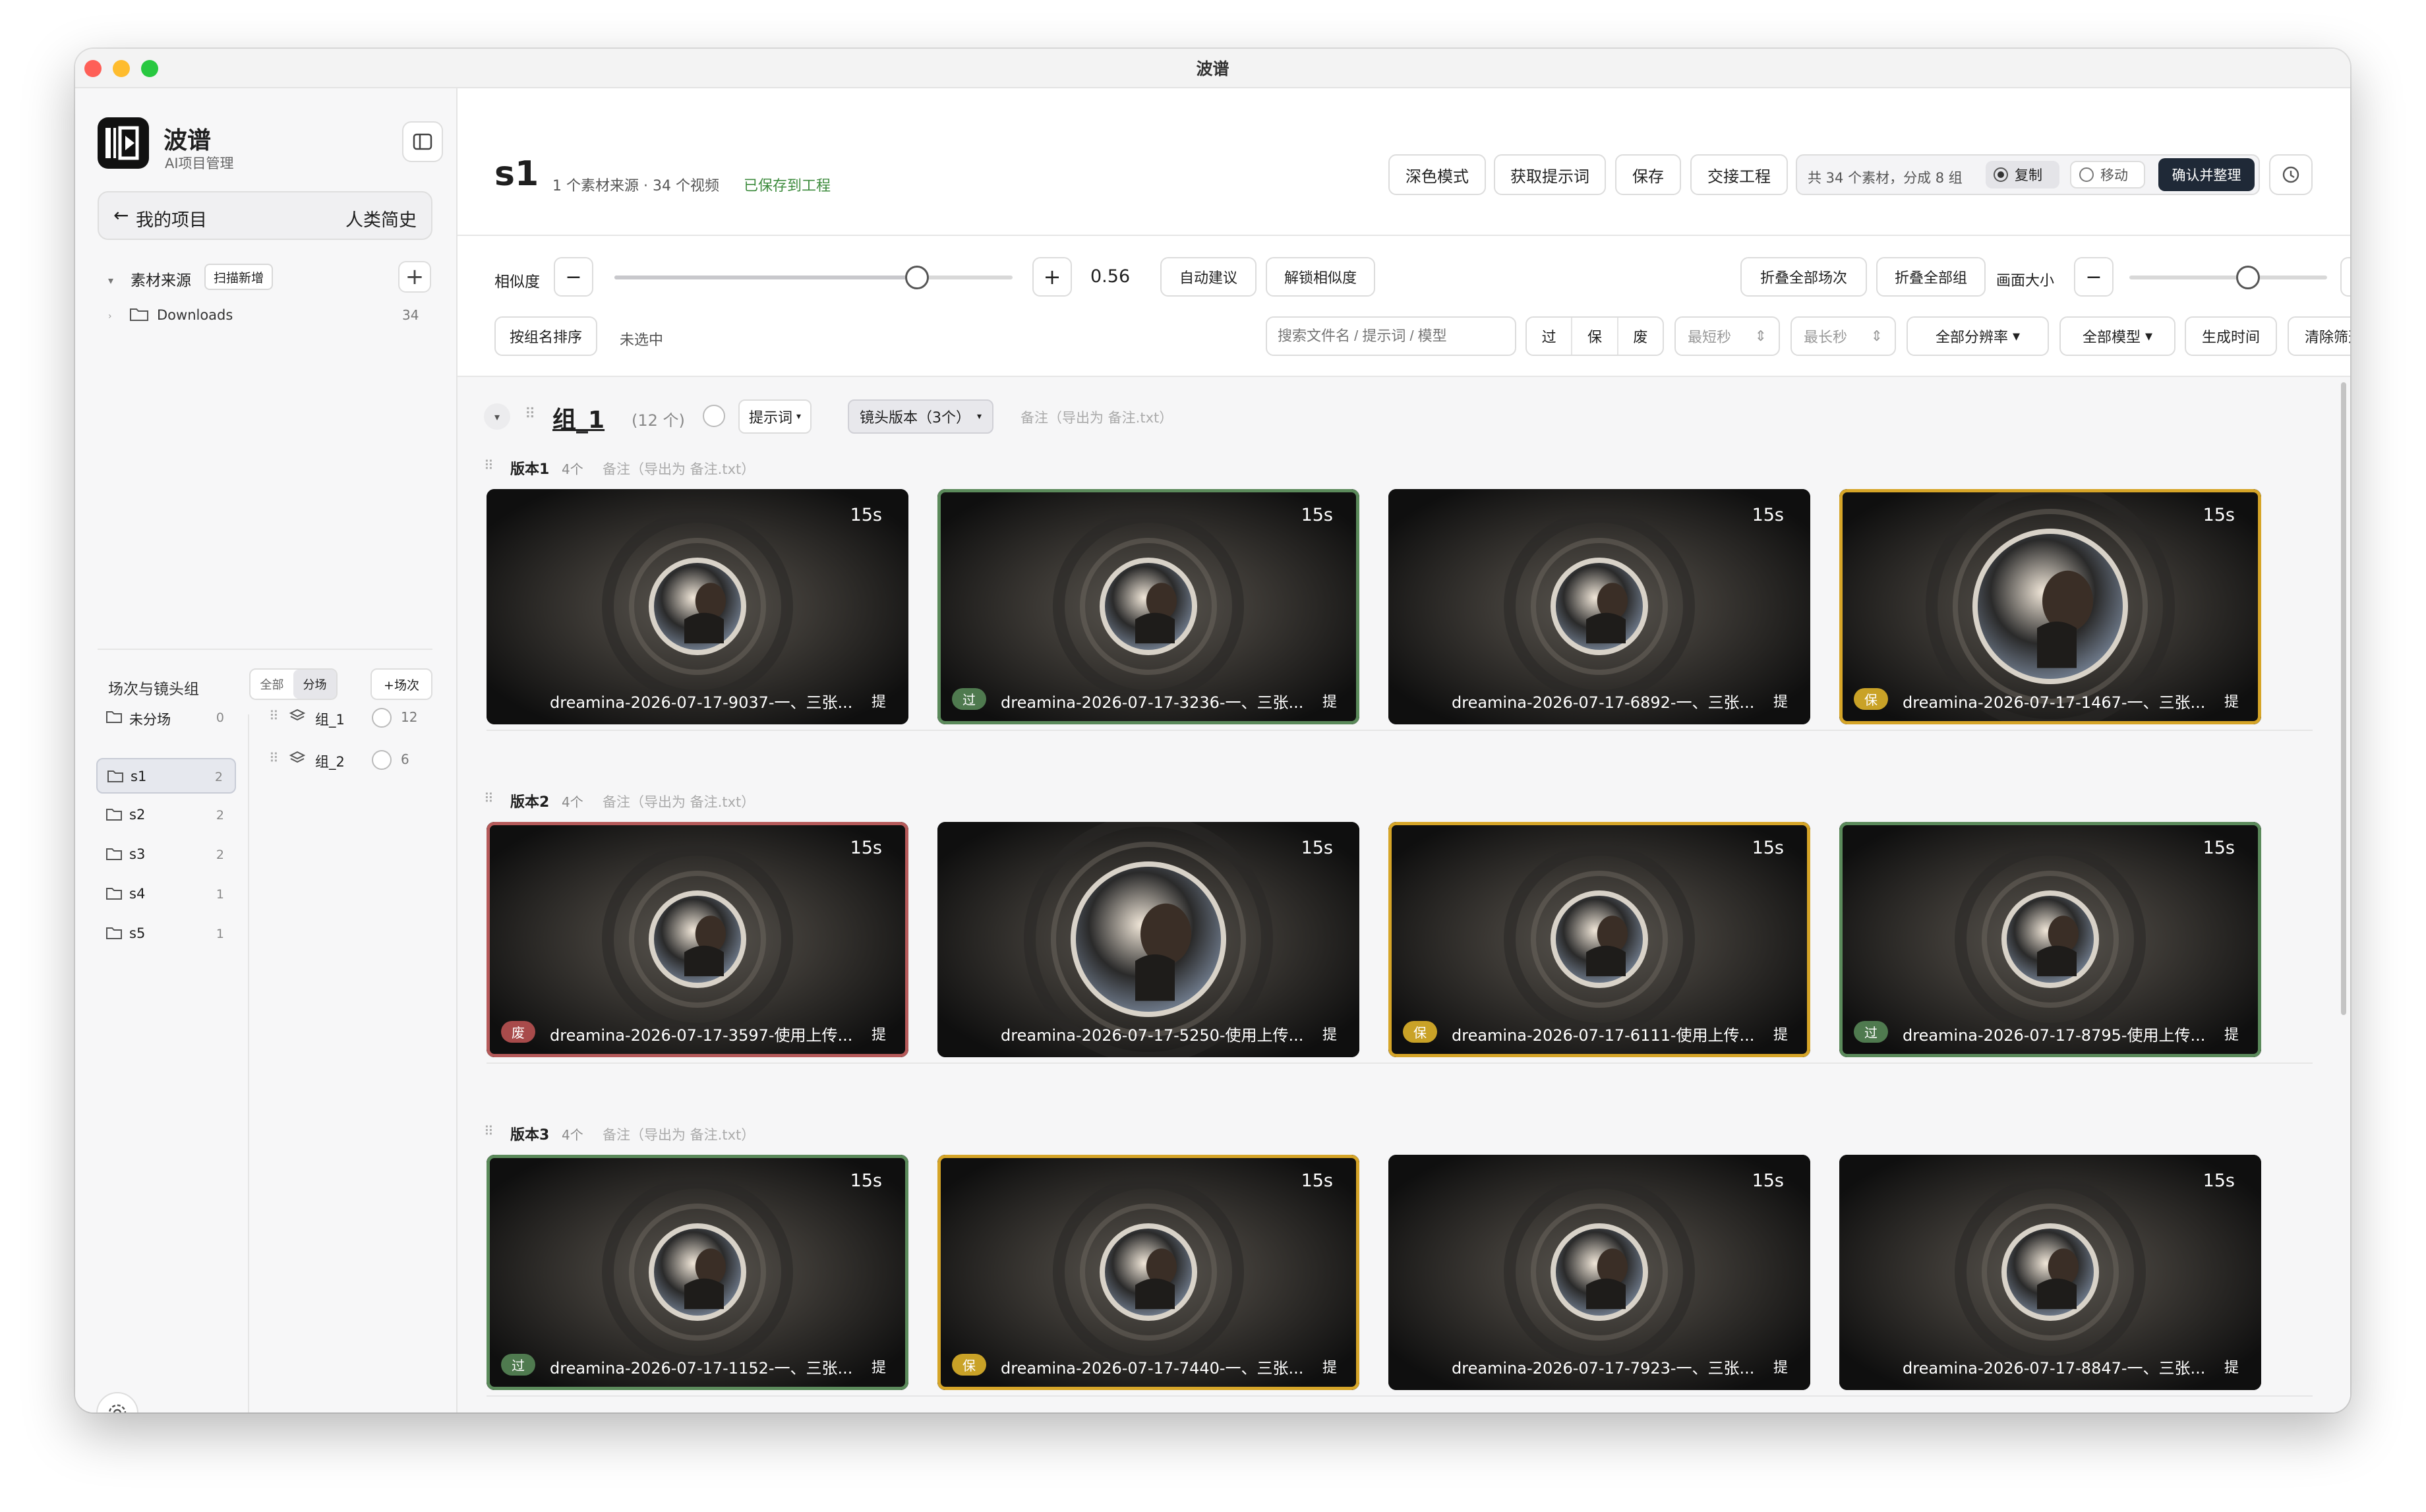  What do you see at coordinates (166, 718) in the screenshot?
I see `scene-item-未分场: 未分场 0` at bounding box center [166, 718].